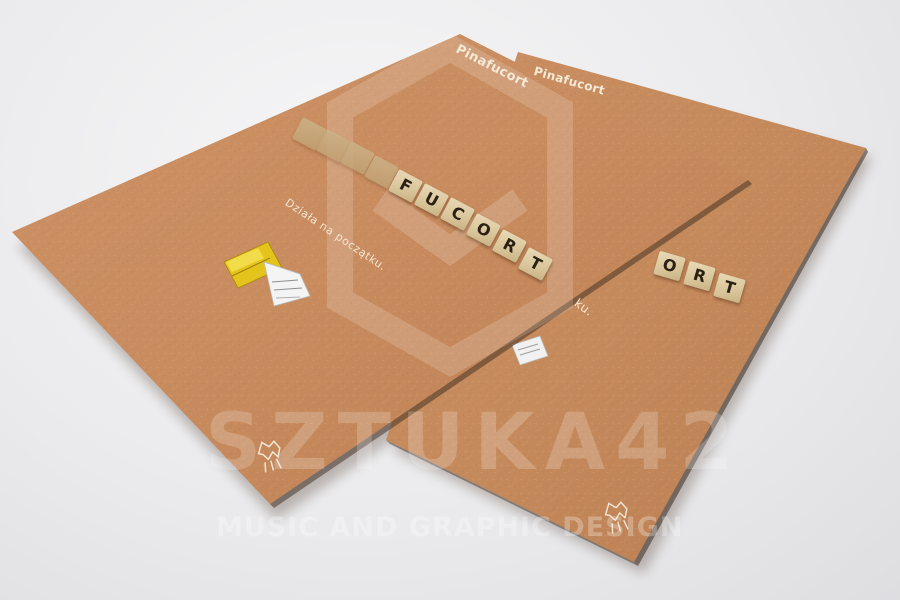 The image size is (900, 600). I want to click on watermark-name: SZTUKA42, so click(474, 443).